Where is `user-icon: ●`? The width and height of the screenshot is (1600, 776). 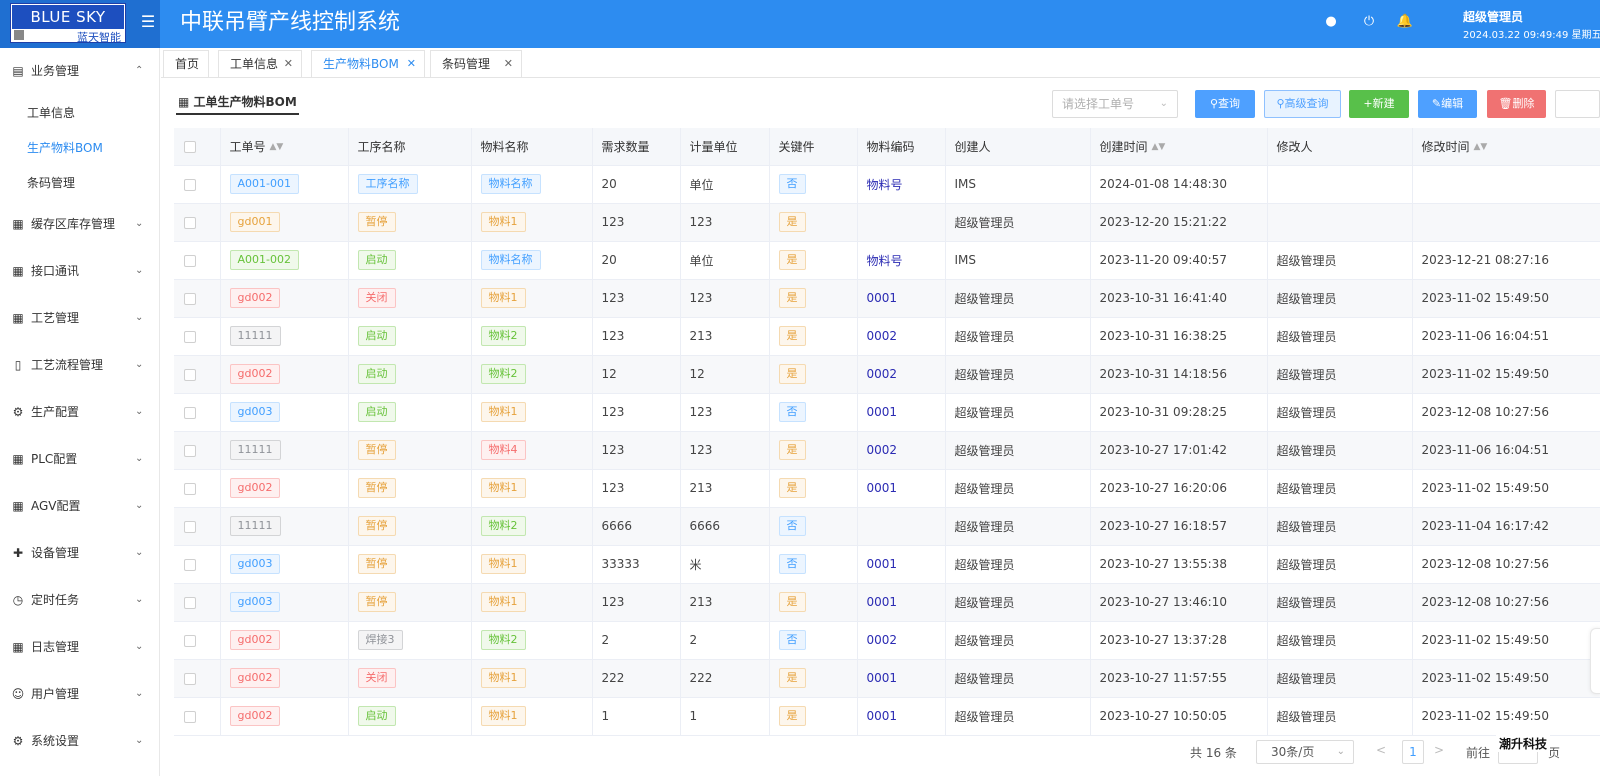
user-icon: ● is located at coordinates (1331, 22).